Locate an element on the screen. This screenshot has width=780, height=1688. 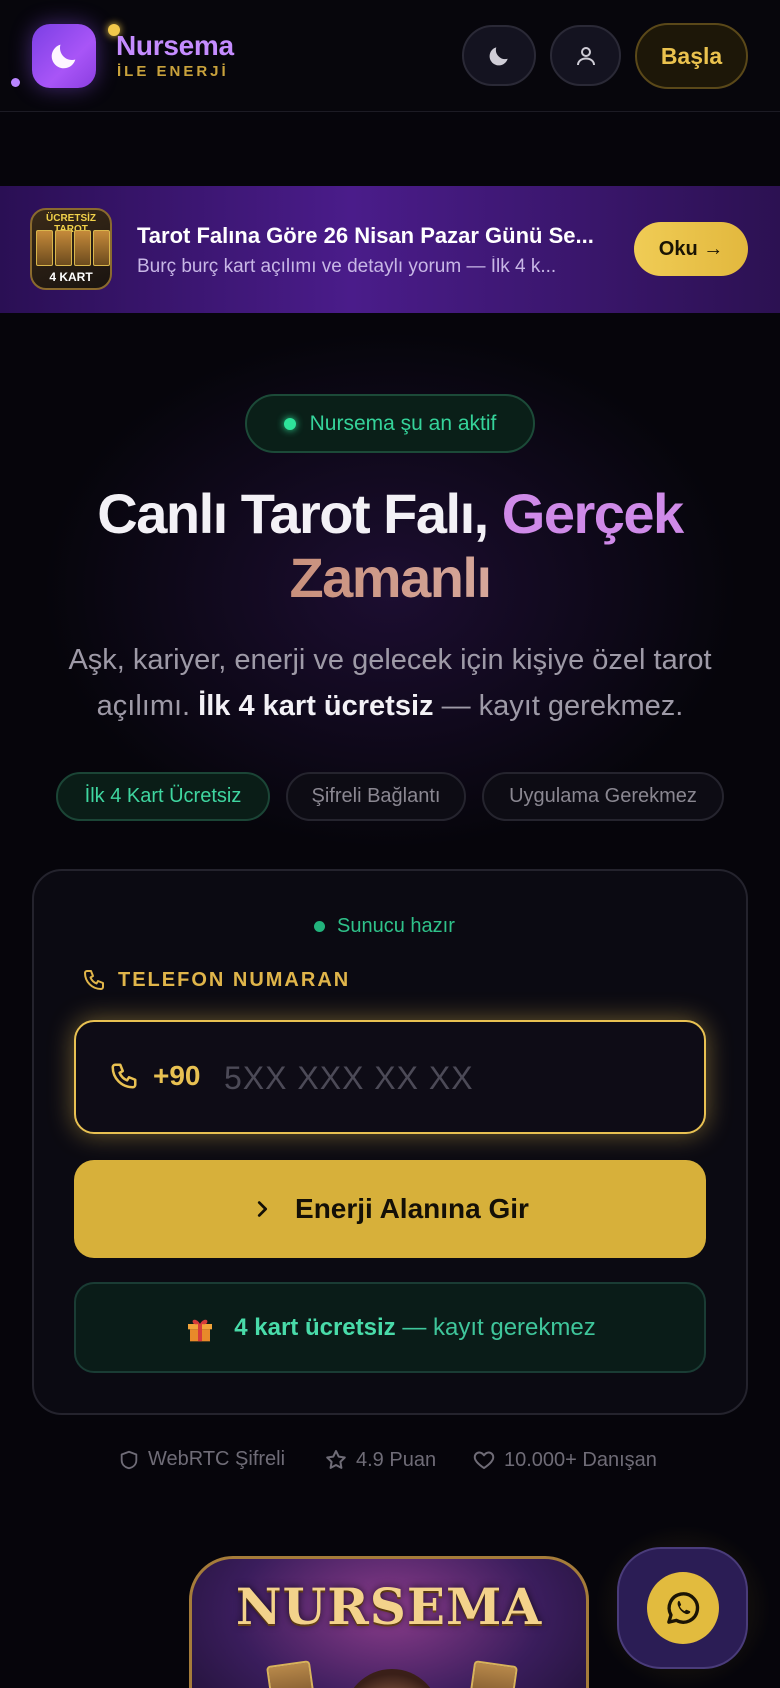
free-notice-text: 4 kart ücretsiz — kayıt gerekmez is located at coordinates (414, 1328).